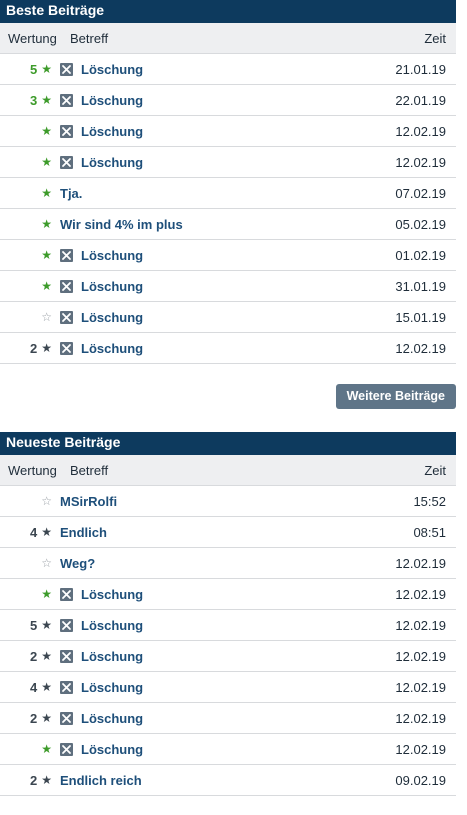  I want to click on table-row: 5 ★ Löschung 21.01.19, so click(228, 69).